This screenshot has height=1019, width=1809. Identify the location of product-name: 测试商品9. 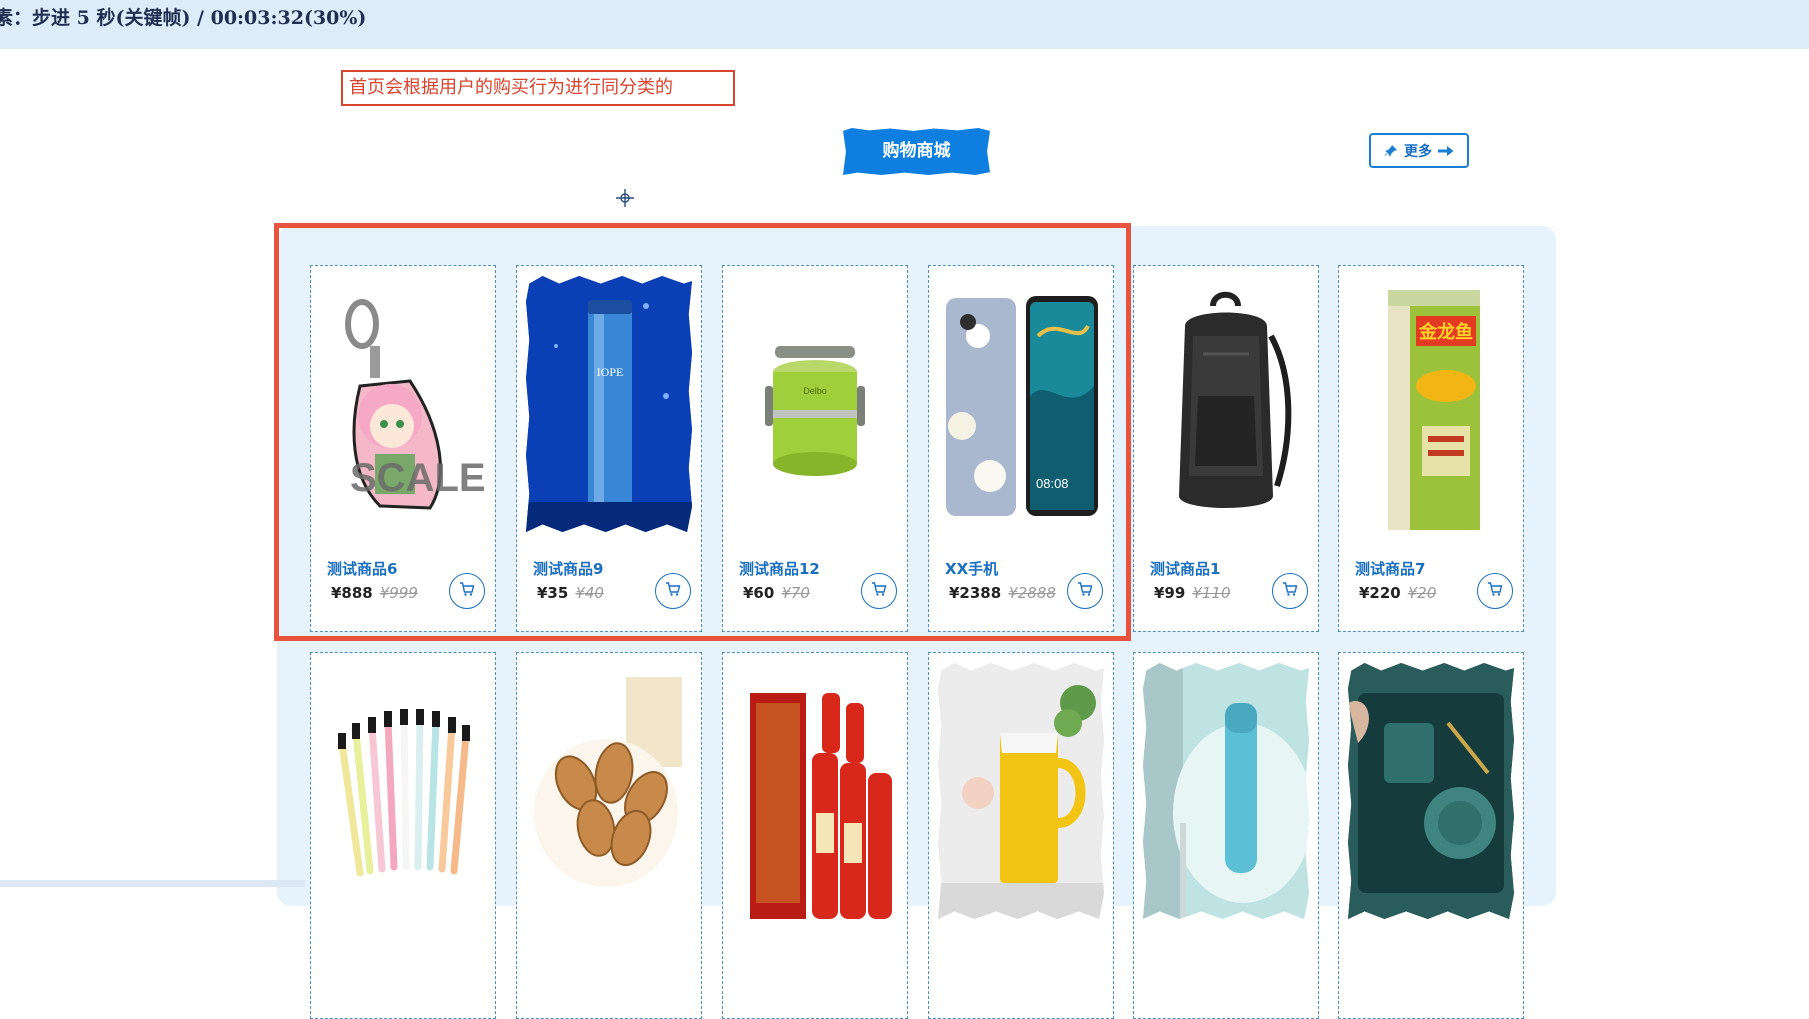
(568, 569).